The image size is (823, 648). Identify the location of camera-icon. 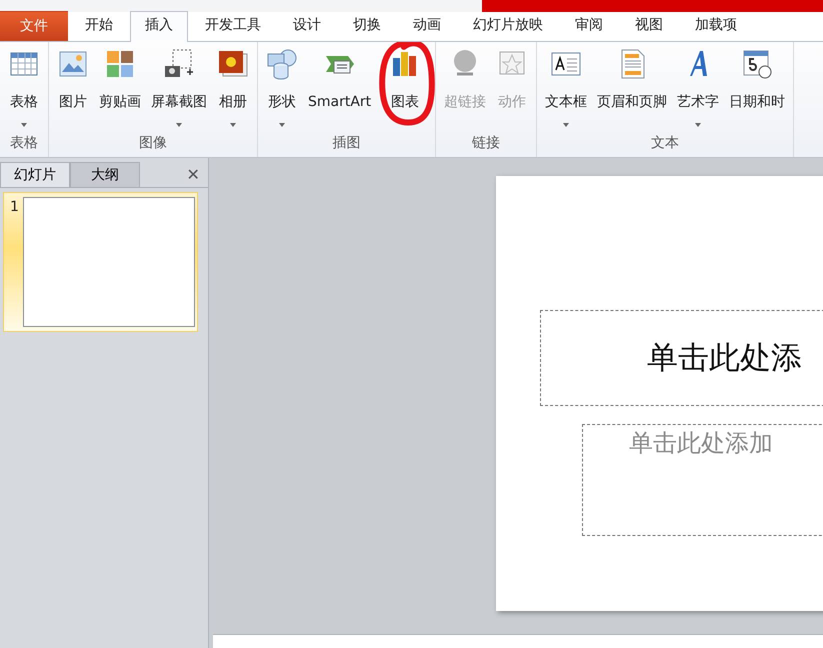
(179, 64).